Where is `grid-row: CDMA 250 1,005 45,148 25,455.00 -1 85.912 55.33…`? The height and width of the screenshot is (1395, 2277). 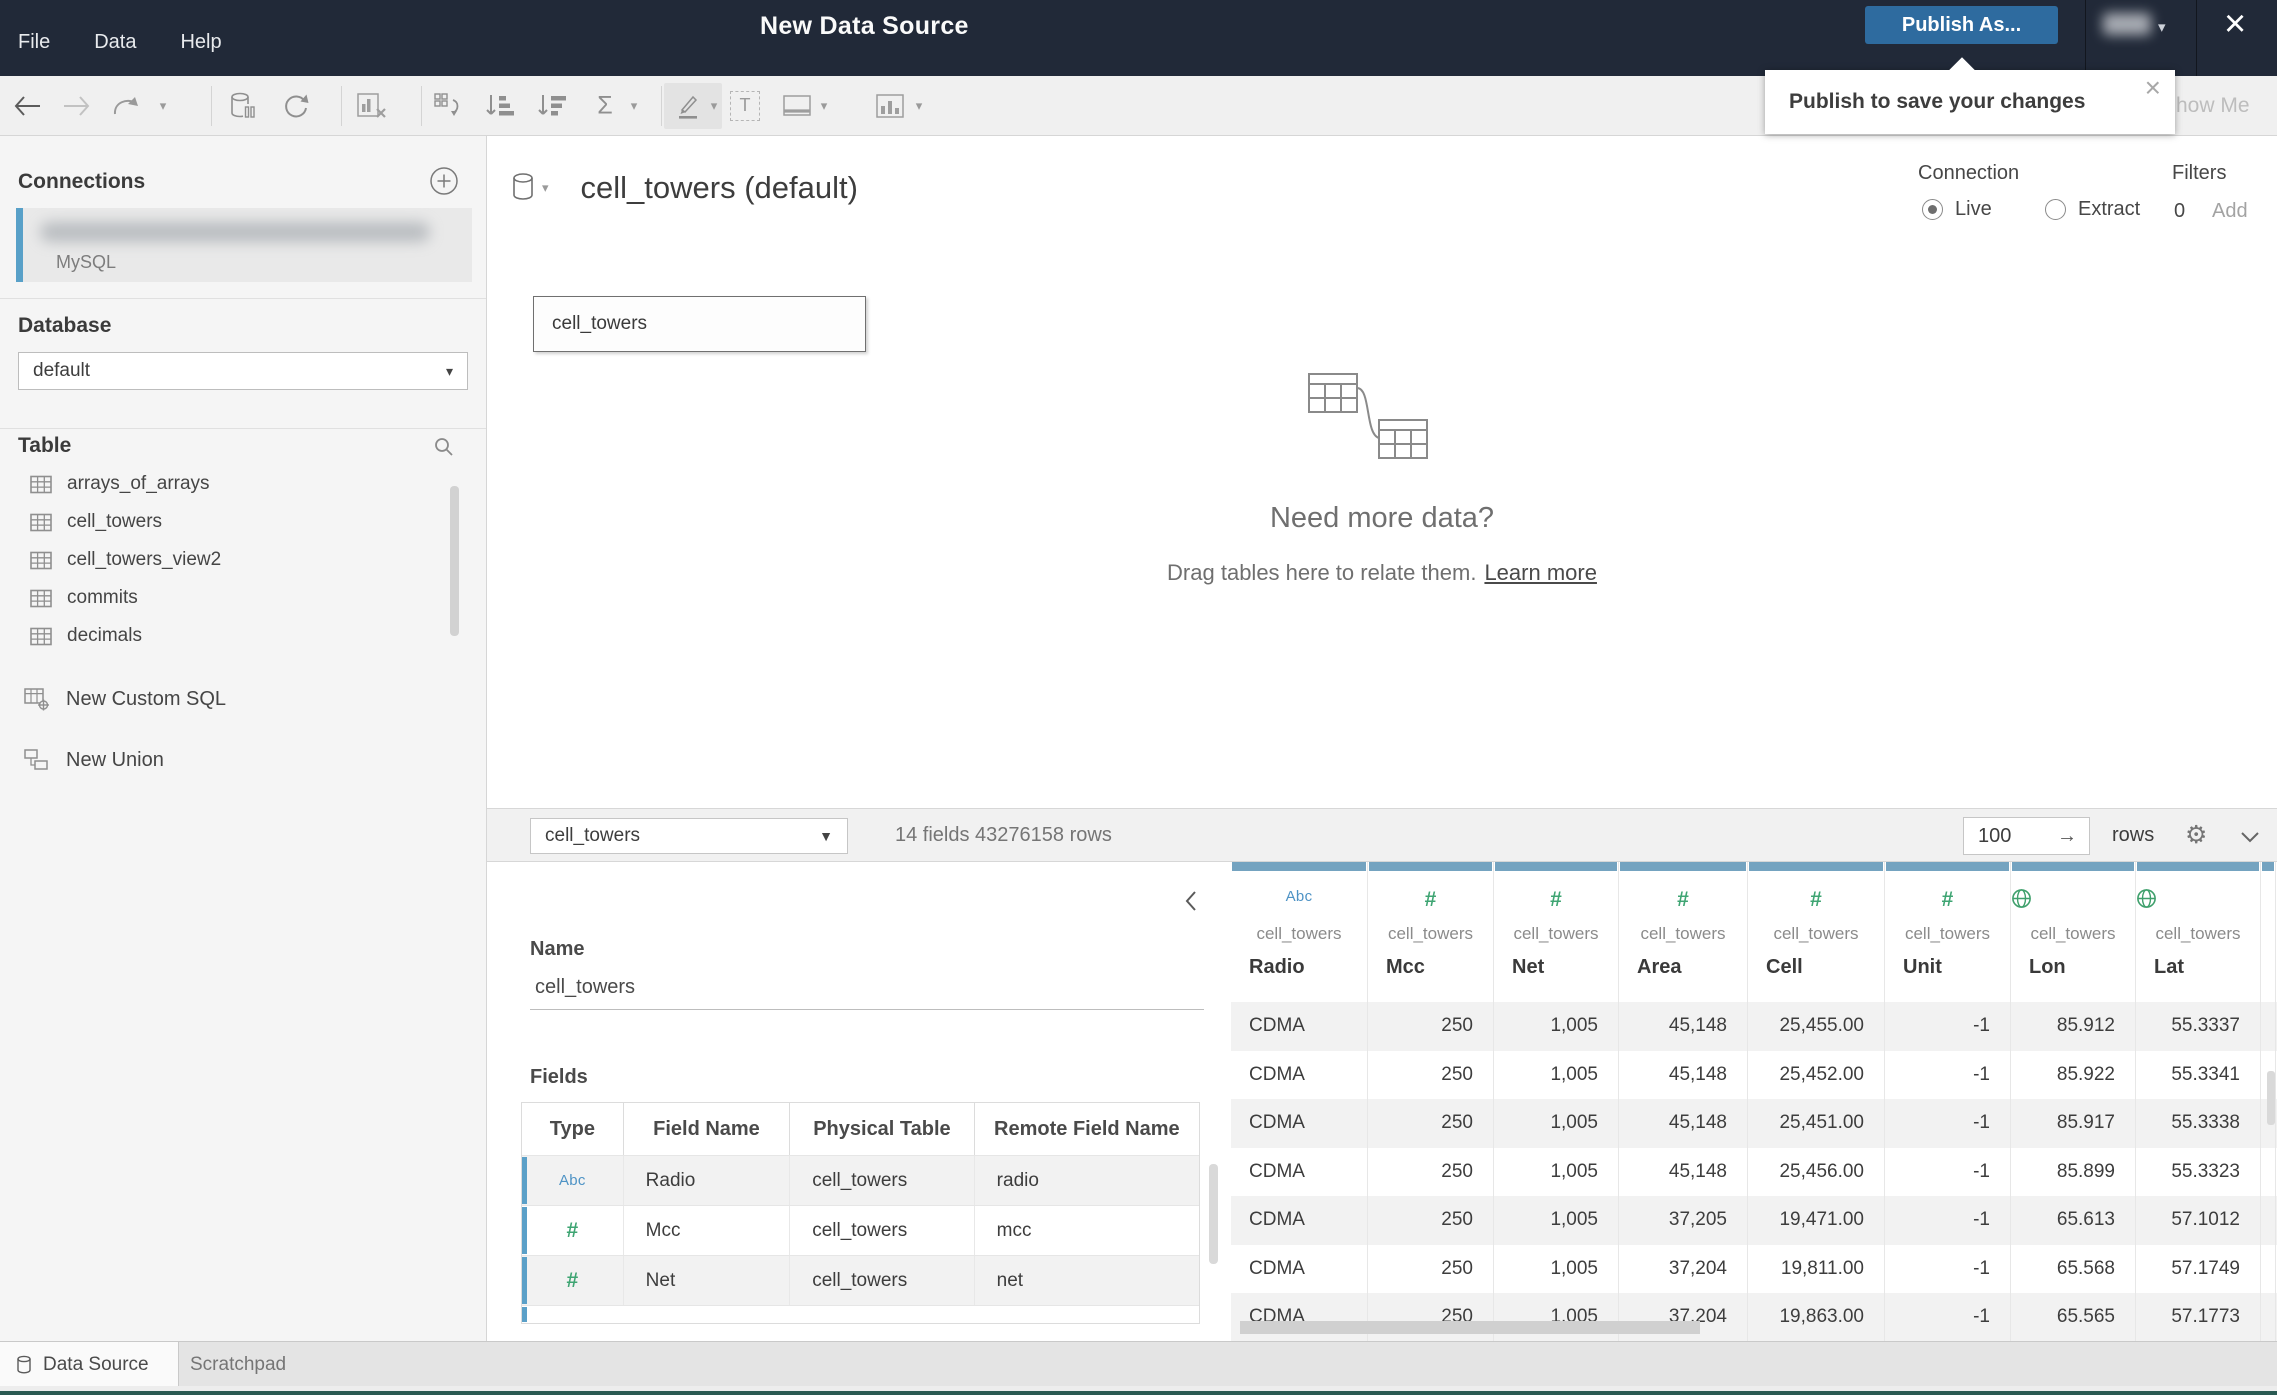
grid-row: CDMA 250 1,005 45,148 25,455.00 -1 85.912 55.33… is located at coordinates (1754, 1026).